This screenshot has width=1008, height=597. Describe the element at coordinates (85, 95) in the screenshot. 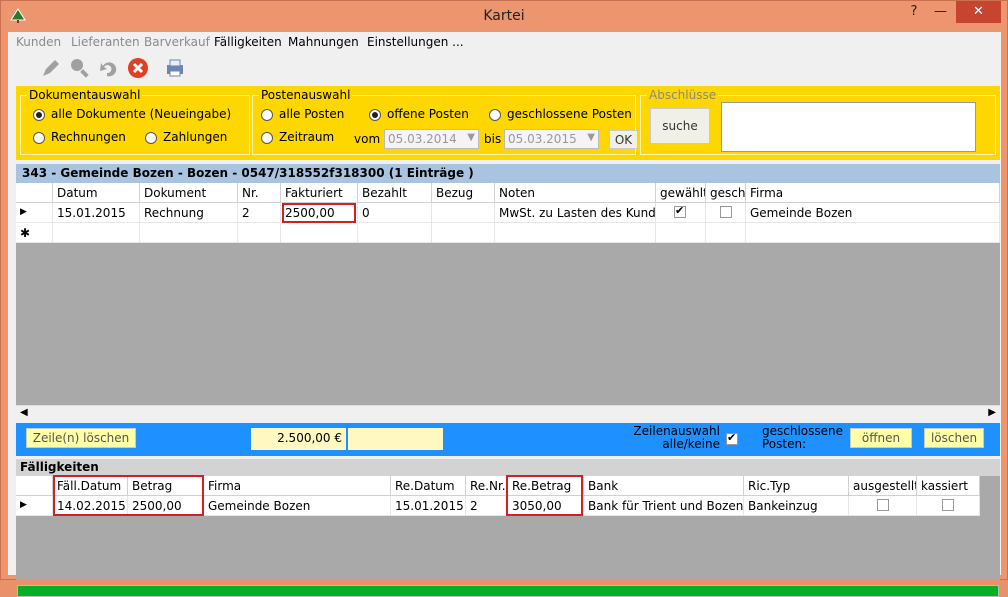

I see `dokumentauswahl-legend: Dokumentauswahl` at that location.